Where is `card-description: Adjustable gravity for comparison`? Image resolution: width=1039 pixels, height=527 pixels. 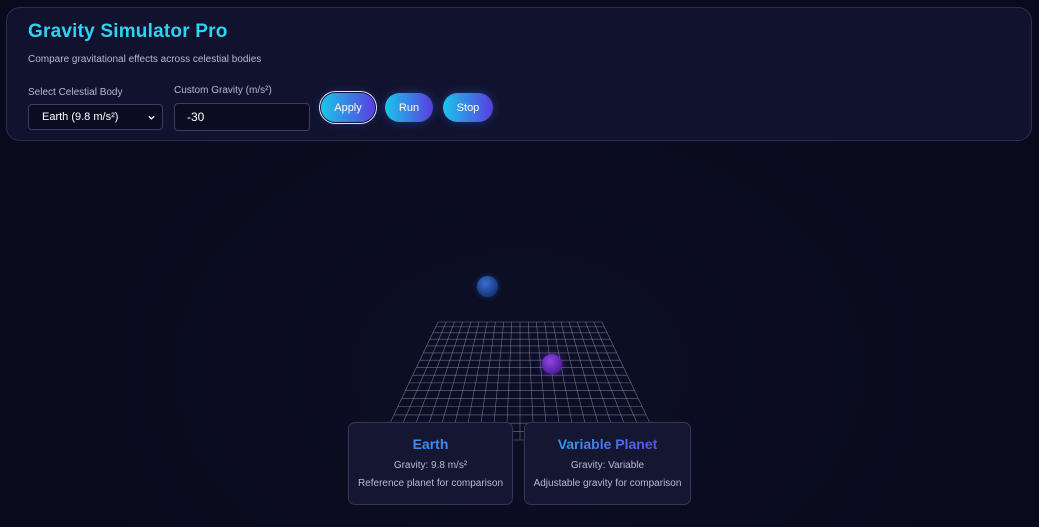
card-description: Adjustable gravity for comparison is located at coordinates (607, 483).